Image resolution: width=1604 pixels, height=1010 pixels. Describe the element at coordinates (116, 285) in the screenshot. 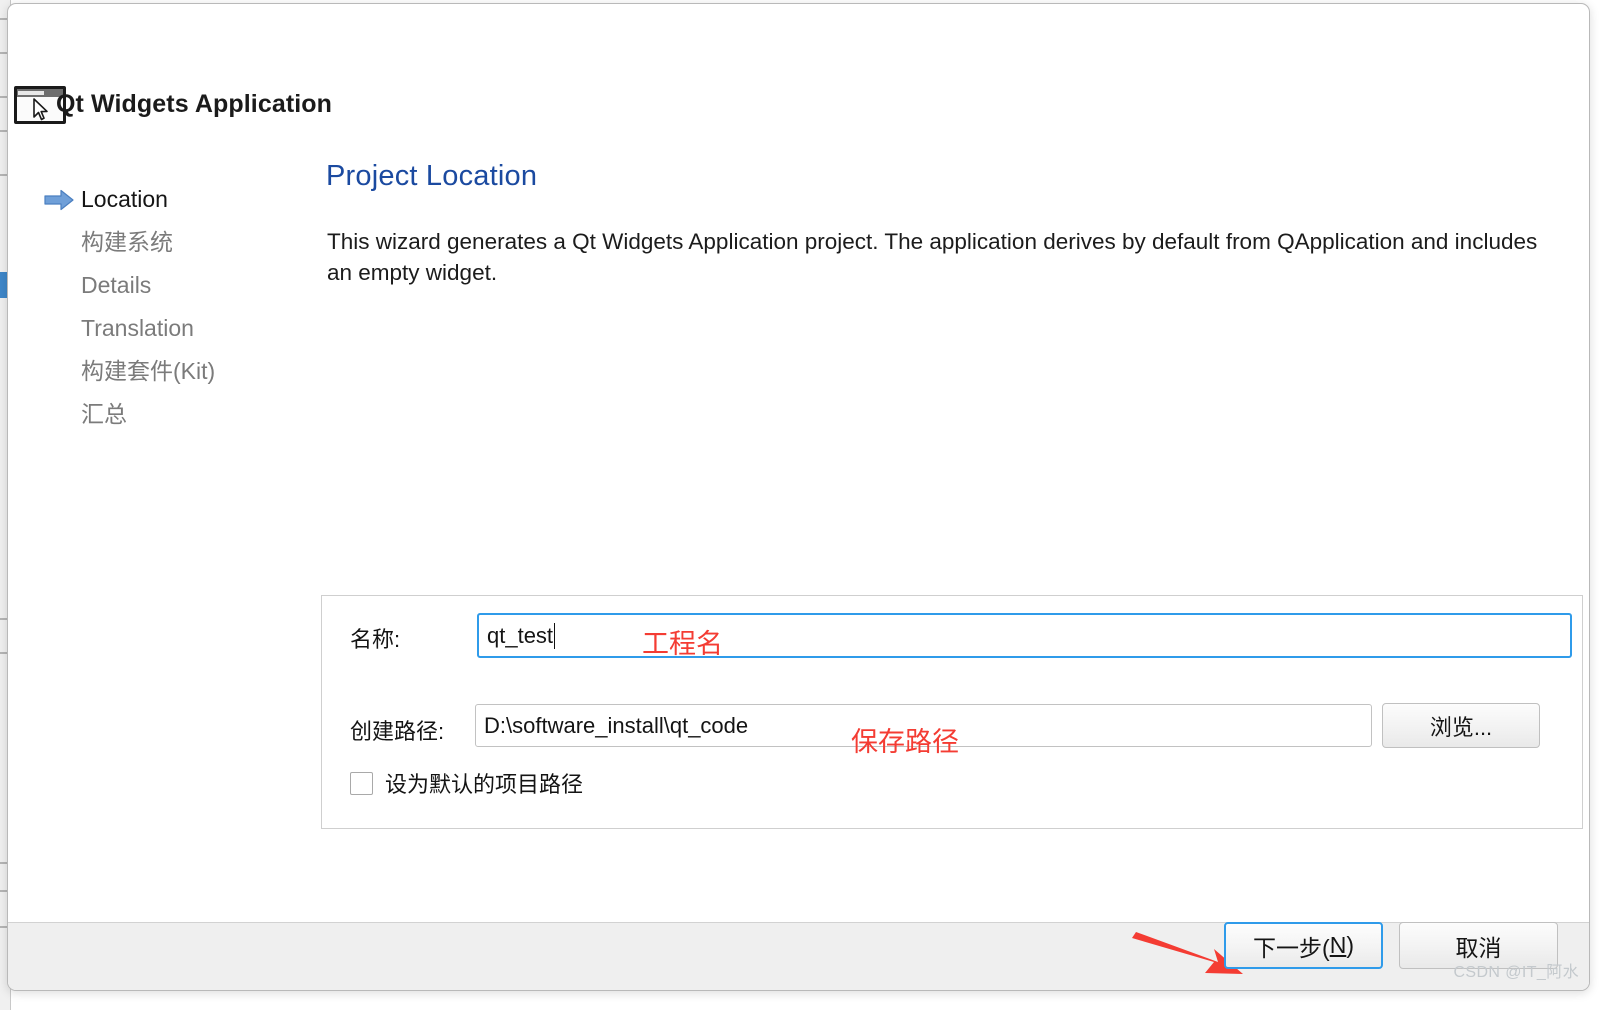

I see `nav-item-label: Details` at that location.